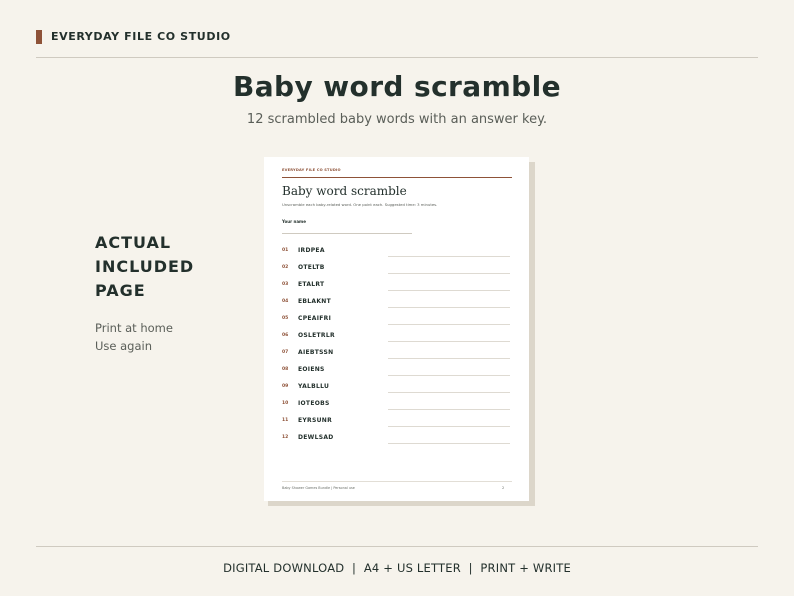 The image size is (794, 596). What do you see at coordinates (311, 369) in the screenshot?
I see `scrambled-word: EOIENS` at bounding box center [311, 369].